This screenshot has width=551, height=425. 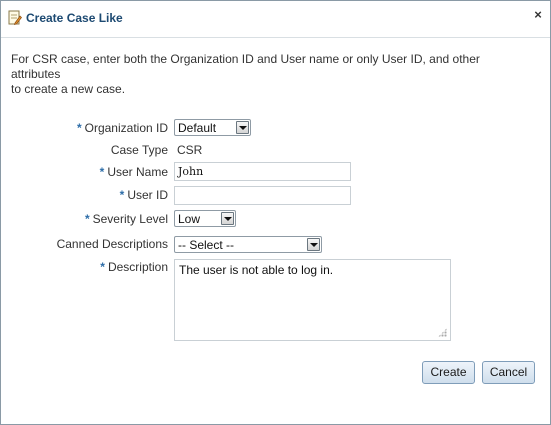 What do you see at coordinates (275, 19) in the screenshot?
I see `dialog-titlebar: Create Case Like ×` at bounding box center [275, 19].